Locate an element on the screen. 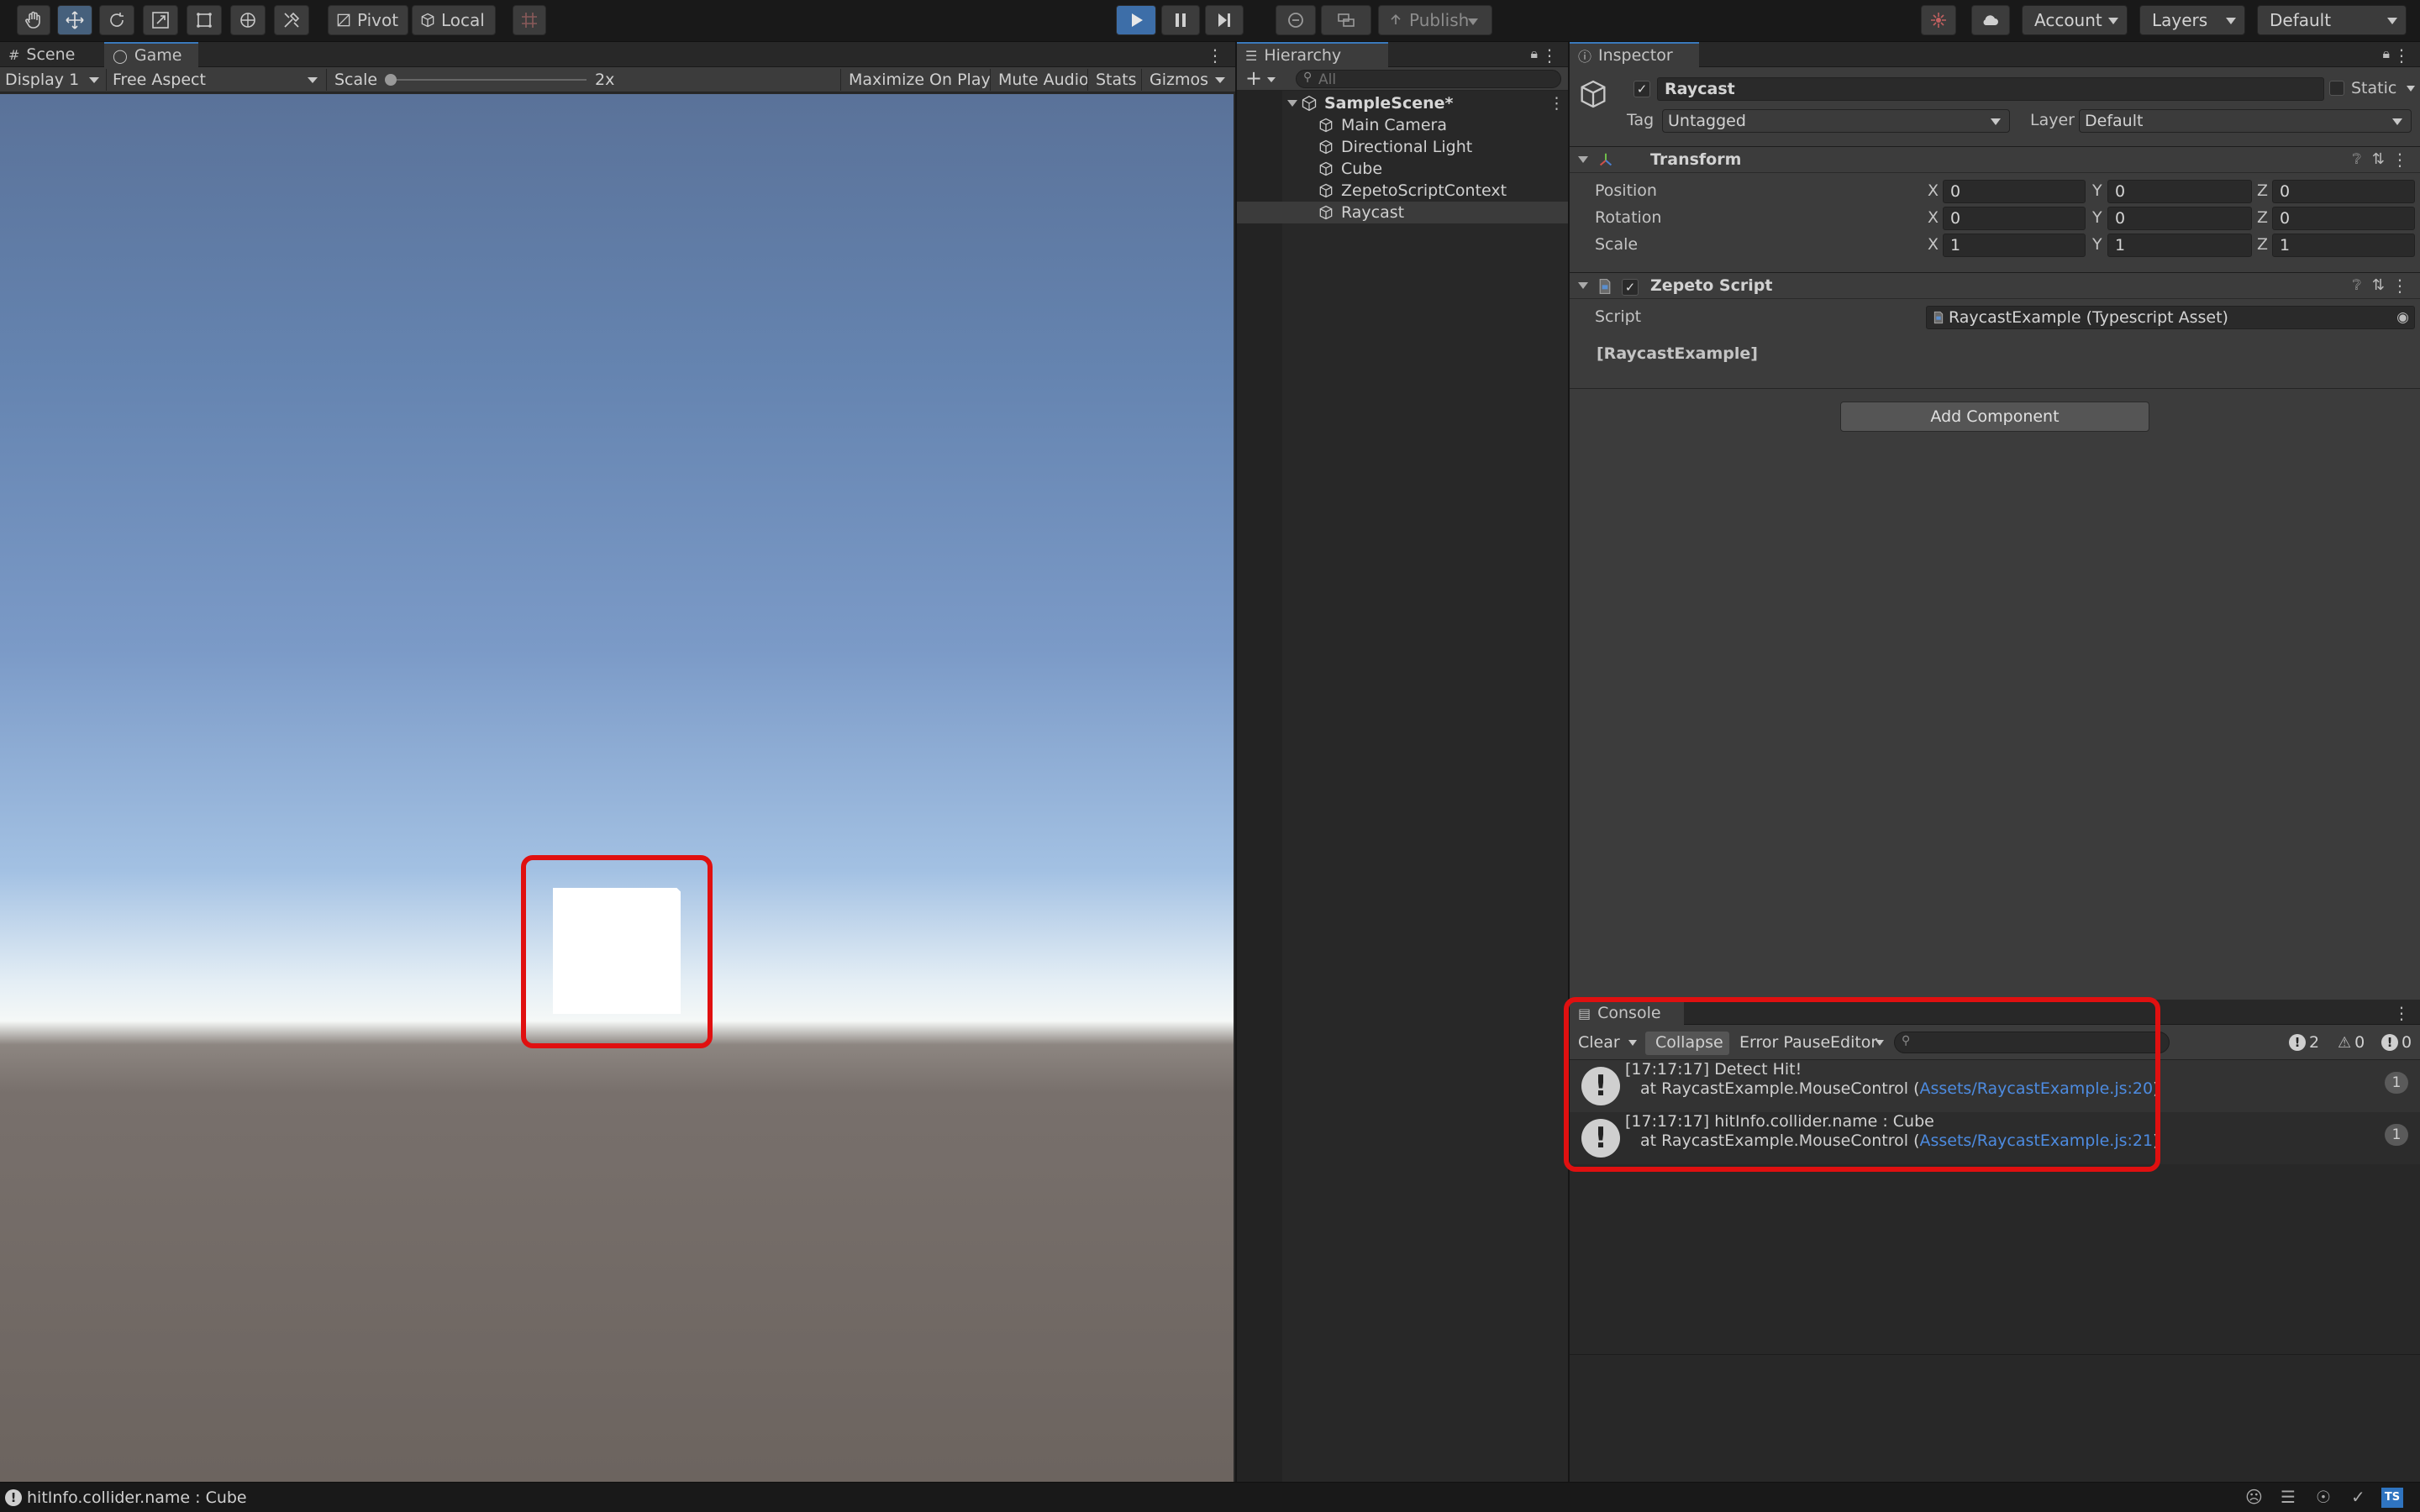 The image size is (2420, 1512). layers-dropdown: Layers is located at coordinates (2192, 20).